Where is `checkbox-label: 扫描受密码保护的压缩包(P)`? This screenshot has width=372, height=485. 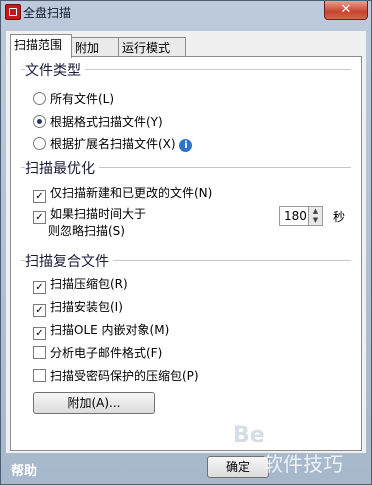 checkbox-label: 扫描受密码保护的压缩包(P) is located at coordinates (124, 376).